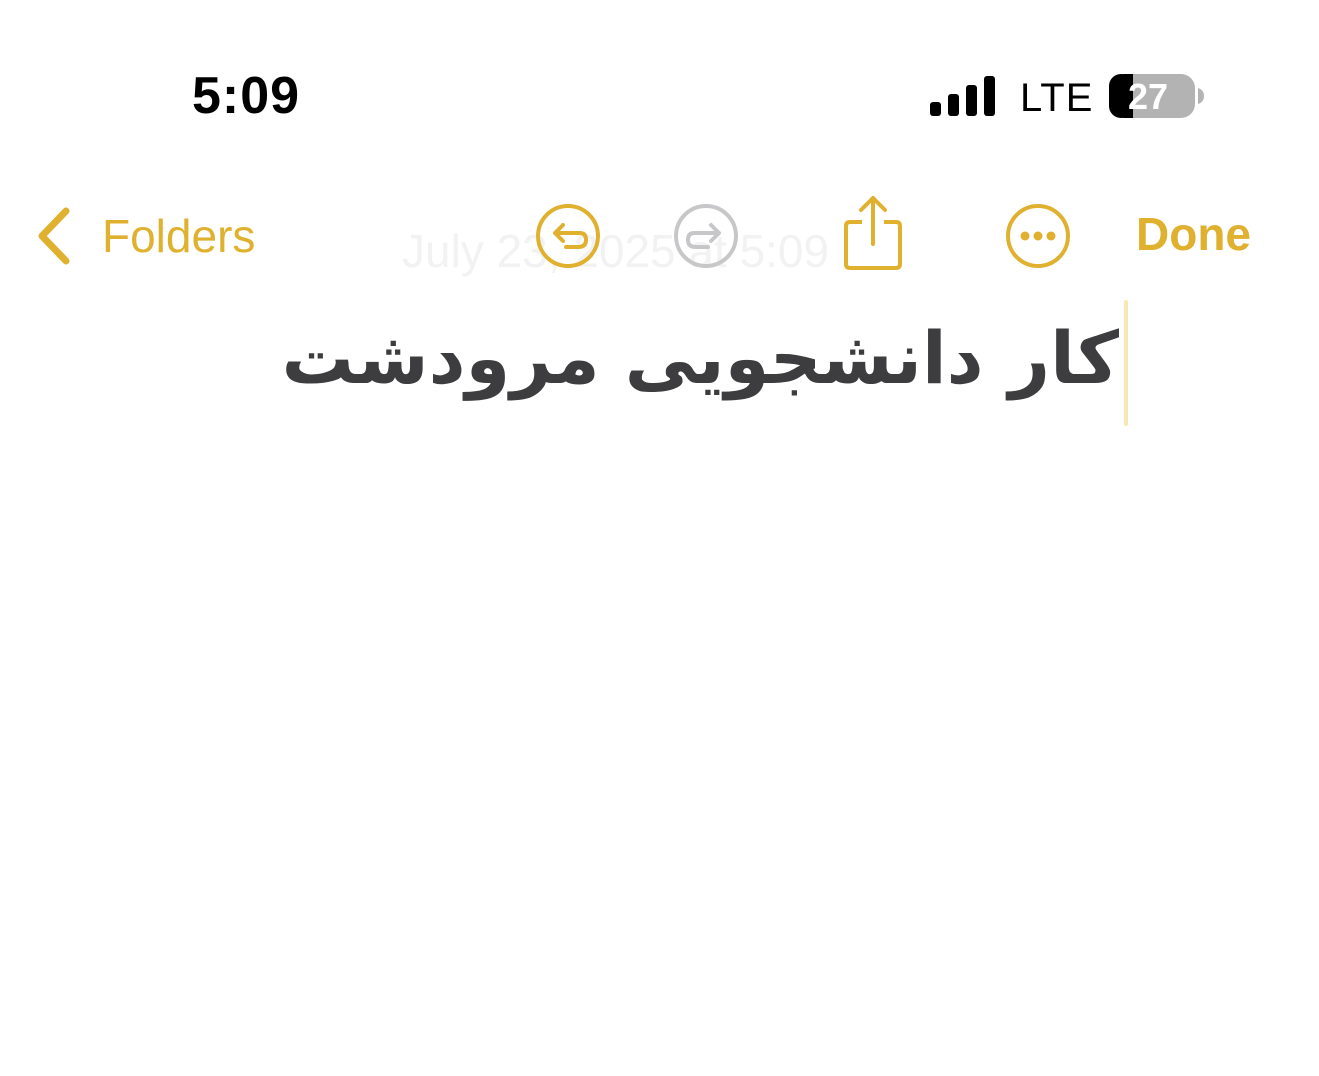 The height and width of the screenshot is (1076, 1319). I want to click on back-button-label: Folders, so click(179, 236).